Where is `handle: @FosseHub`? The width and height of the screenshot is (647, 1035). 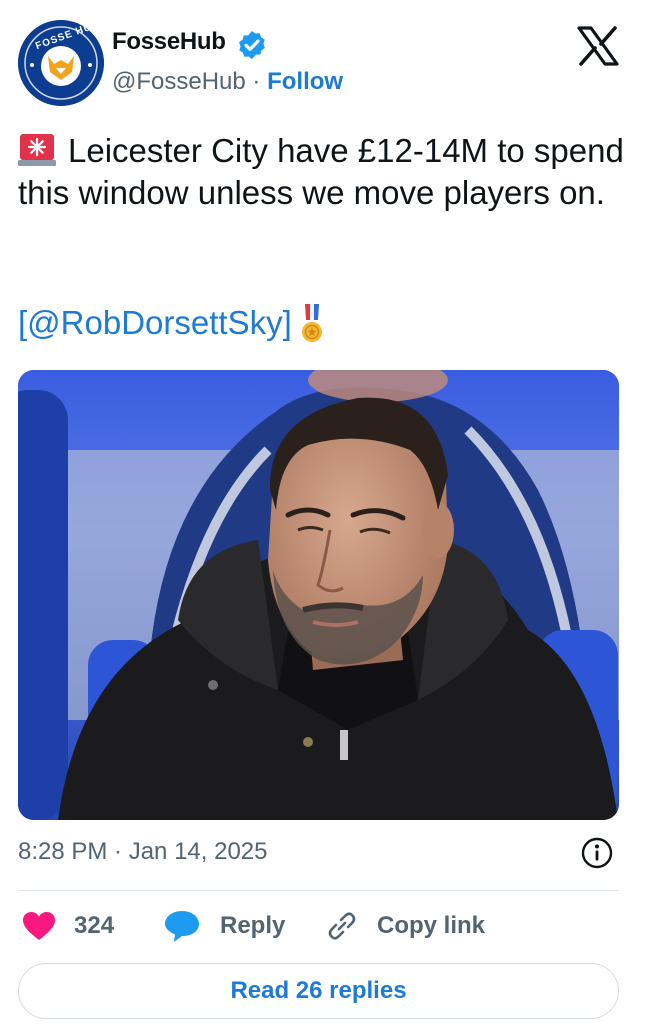
handle: @FosseHub is located at coordinates (179, 81).